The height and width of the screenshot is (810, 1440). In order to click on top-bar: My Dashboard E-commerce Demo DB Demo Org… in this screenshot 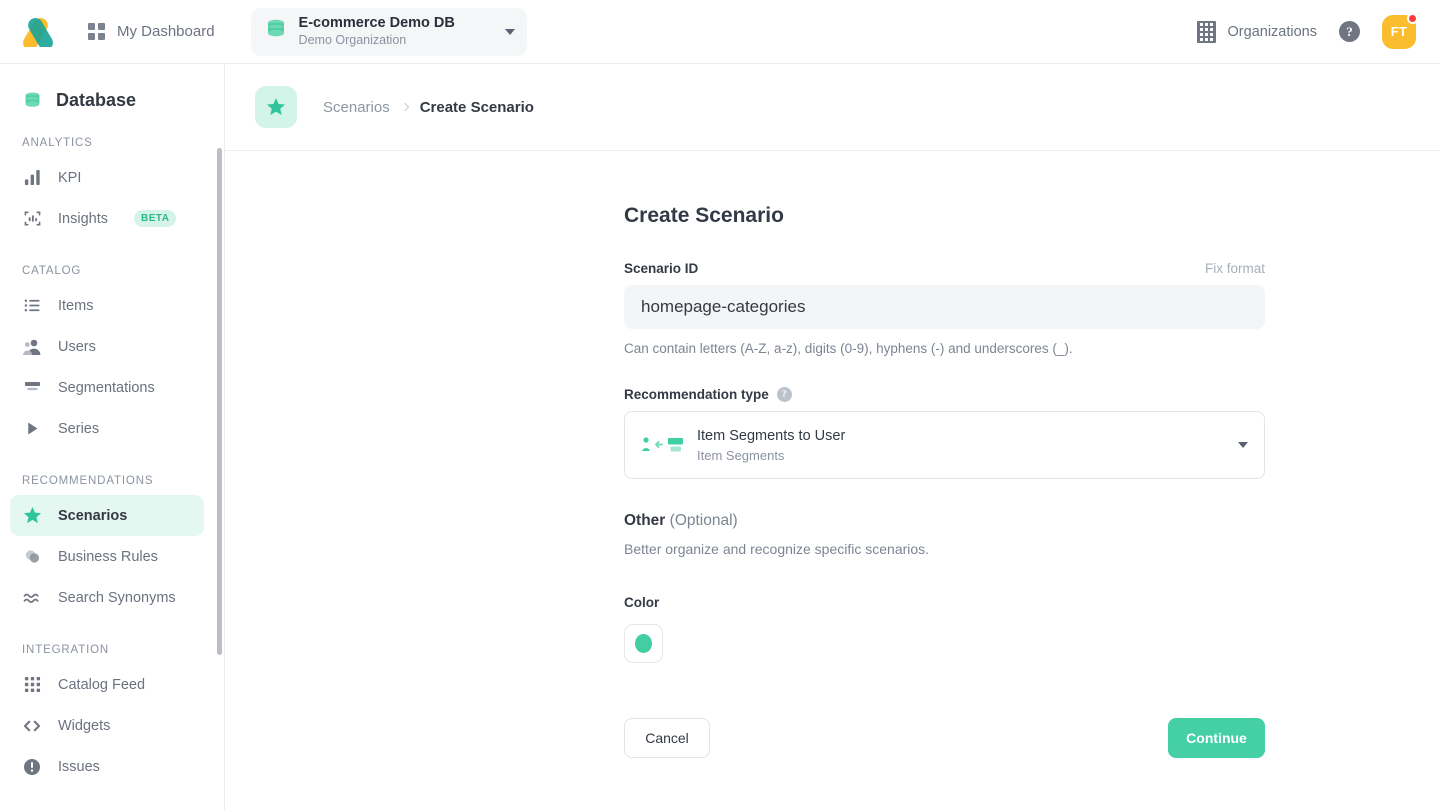, I will do `click(720, 32)`.